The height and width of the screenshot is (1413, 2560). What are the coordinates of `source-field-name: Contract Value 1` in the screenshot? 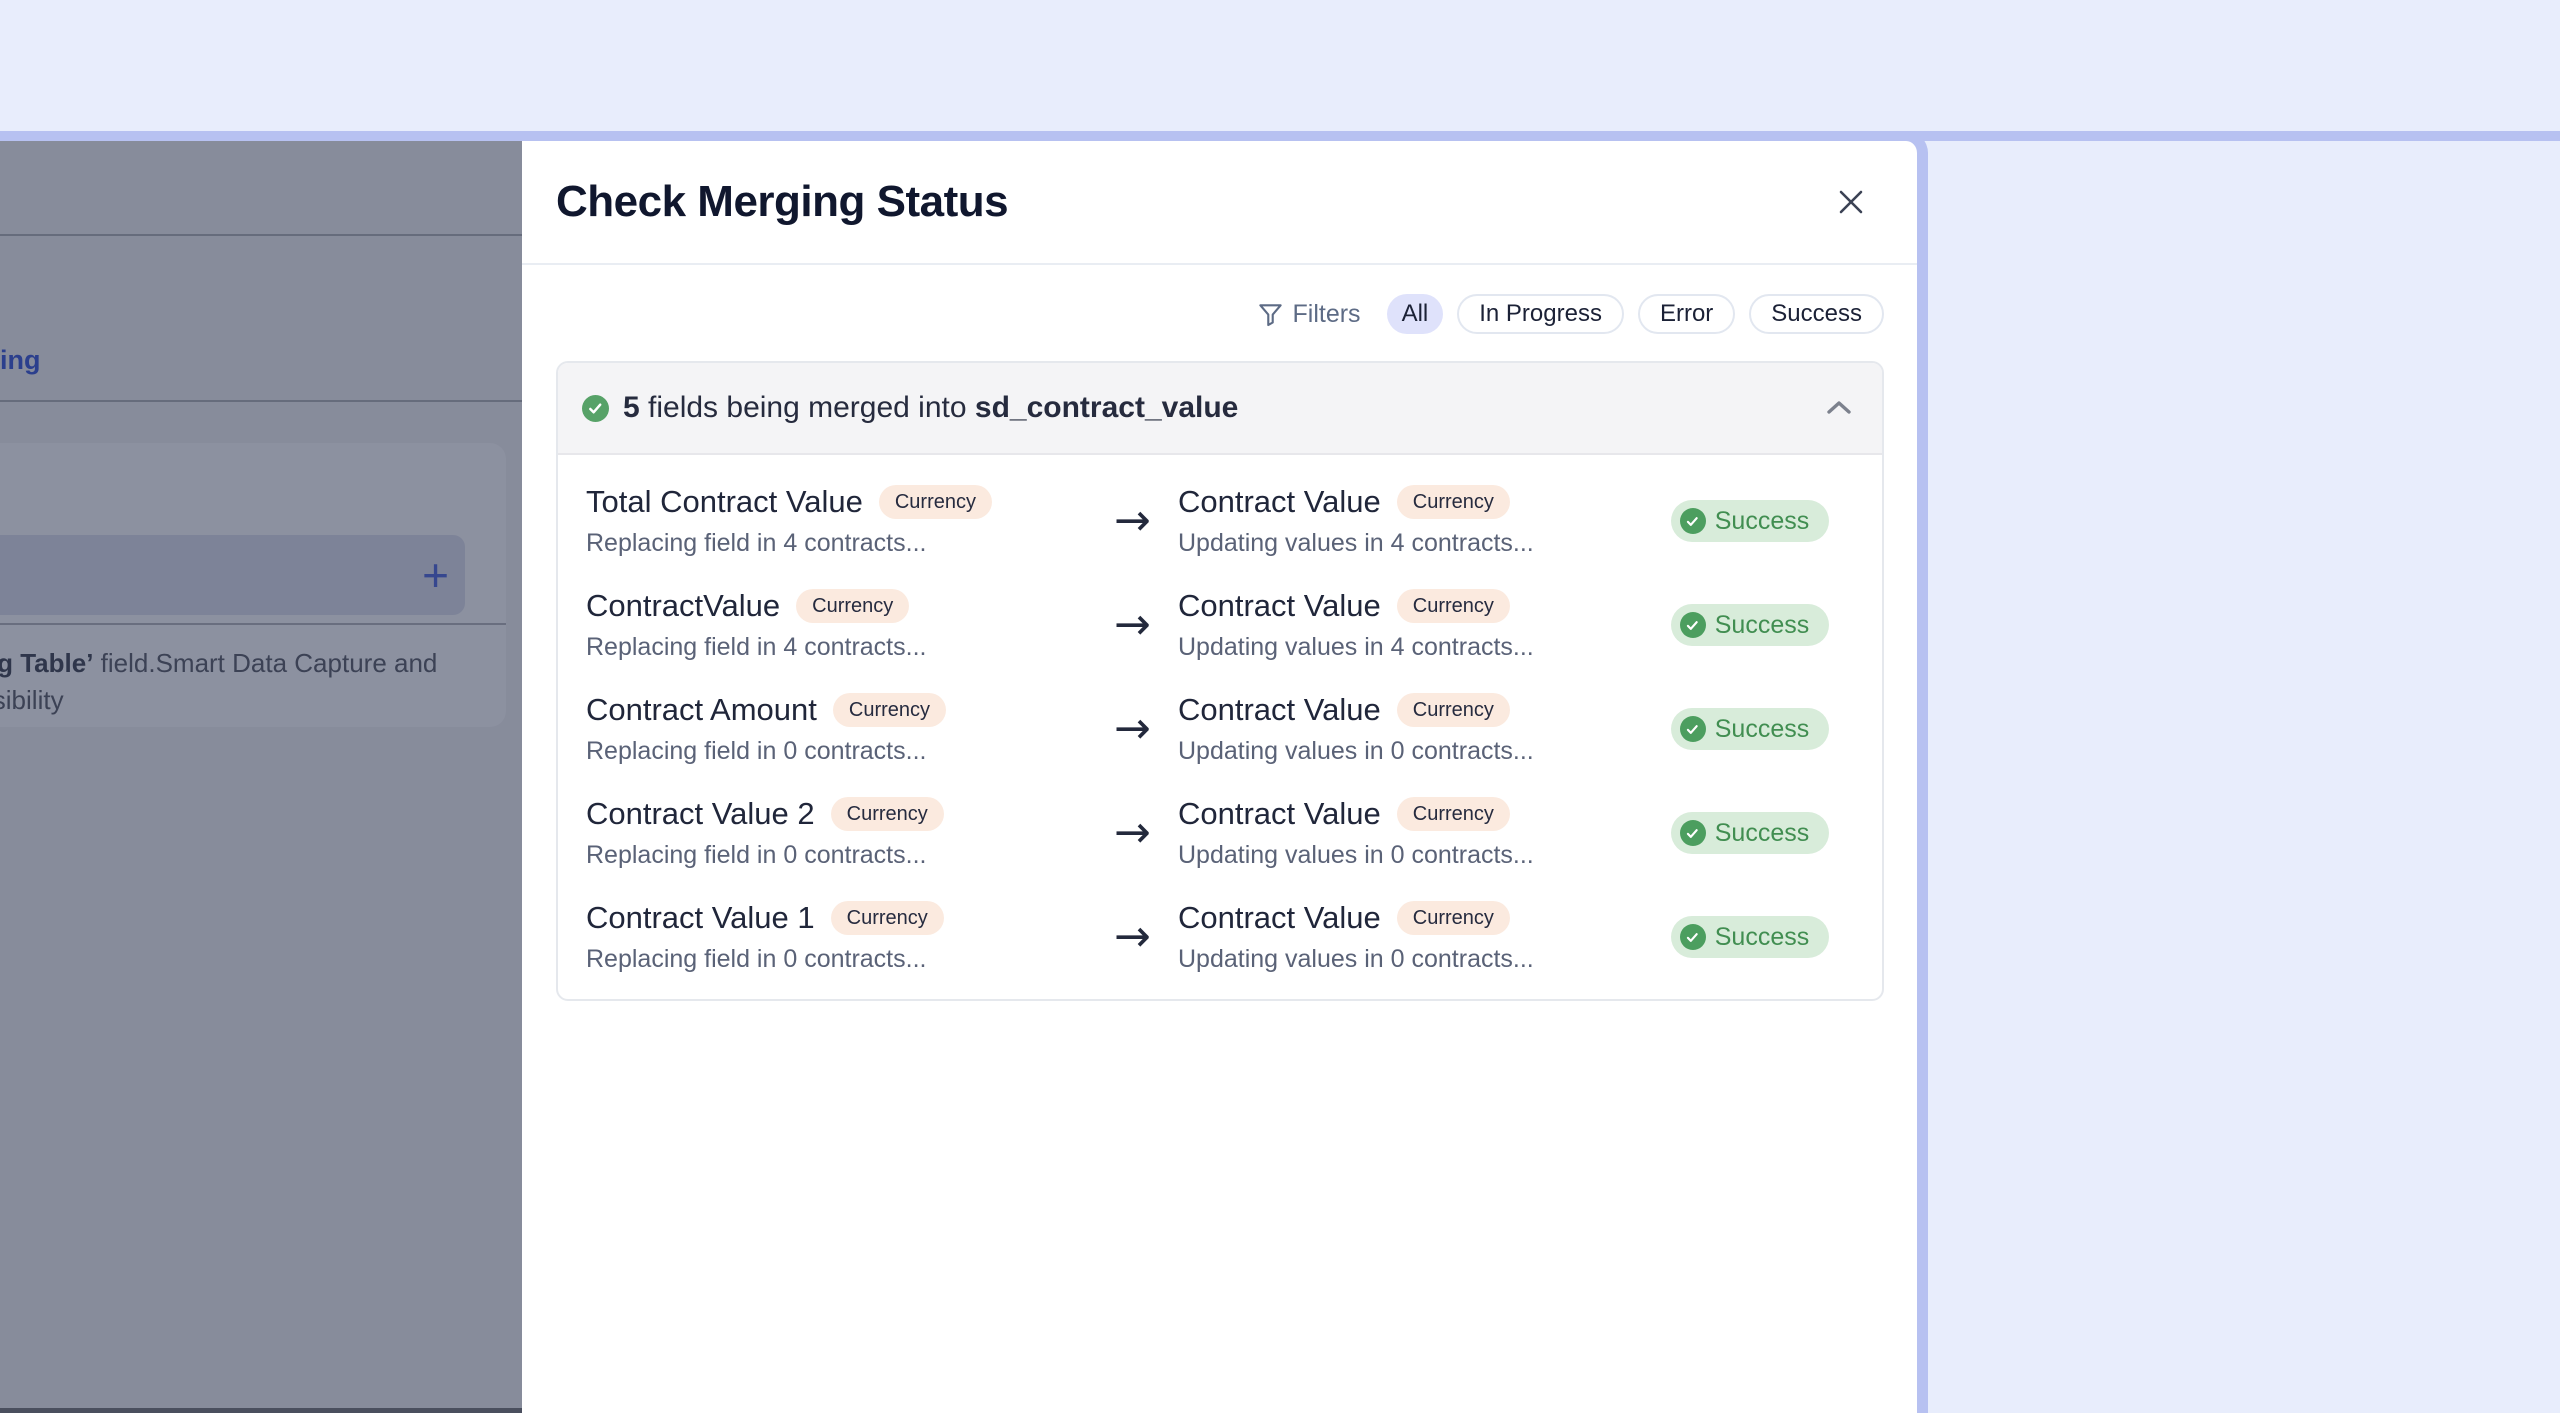 It's located at (700, 917).